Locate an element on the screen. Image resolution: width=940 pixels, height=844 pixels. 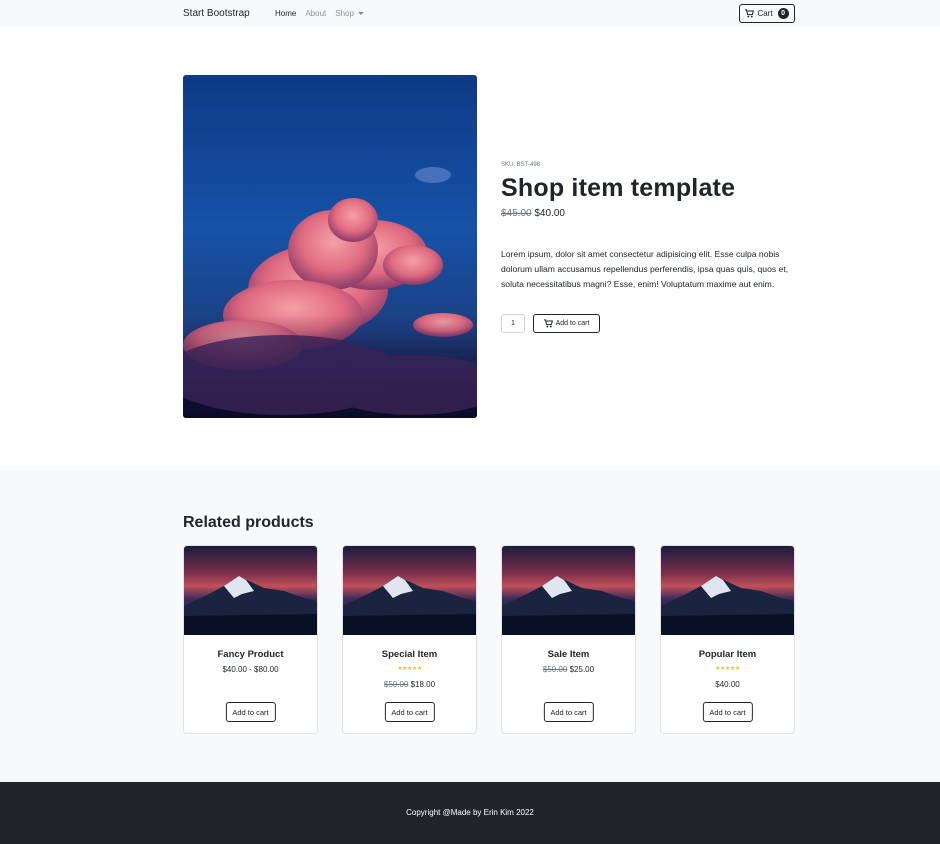
product-sku: SKU: BST-498 is located at coordinates (521, 165).